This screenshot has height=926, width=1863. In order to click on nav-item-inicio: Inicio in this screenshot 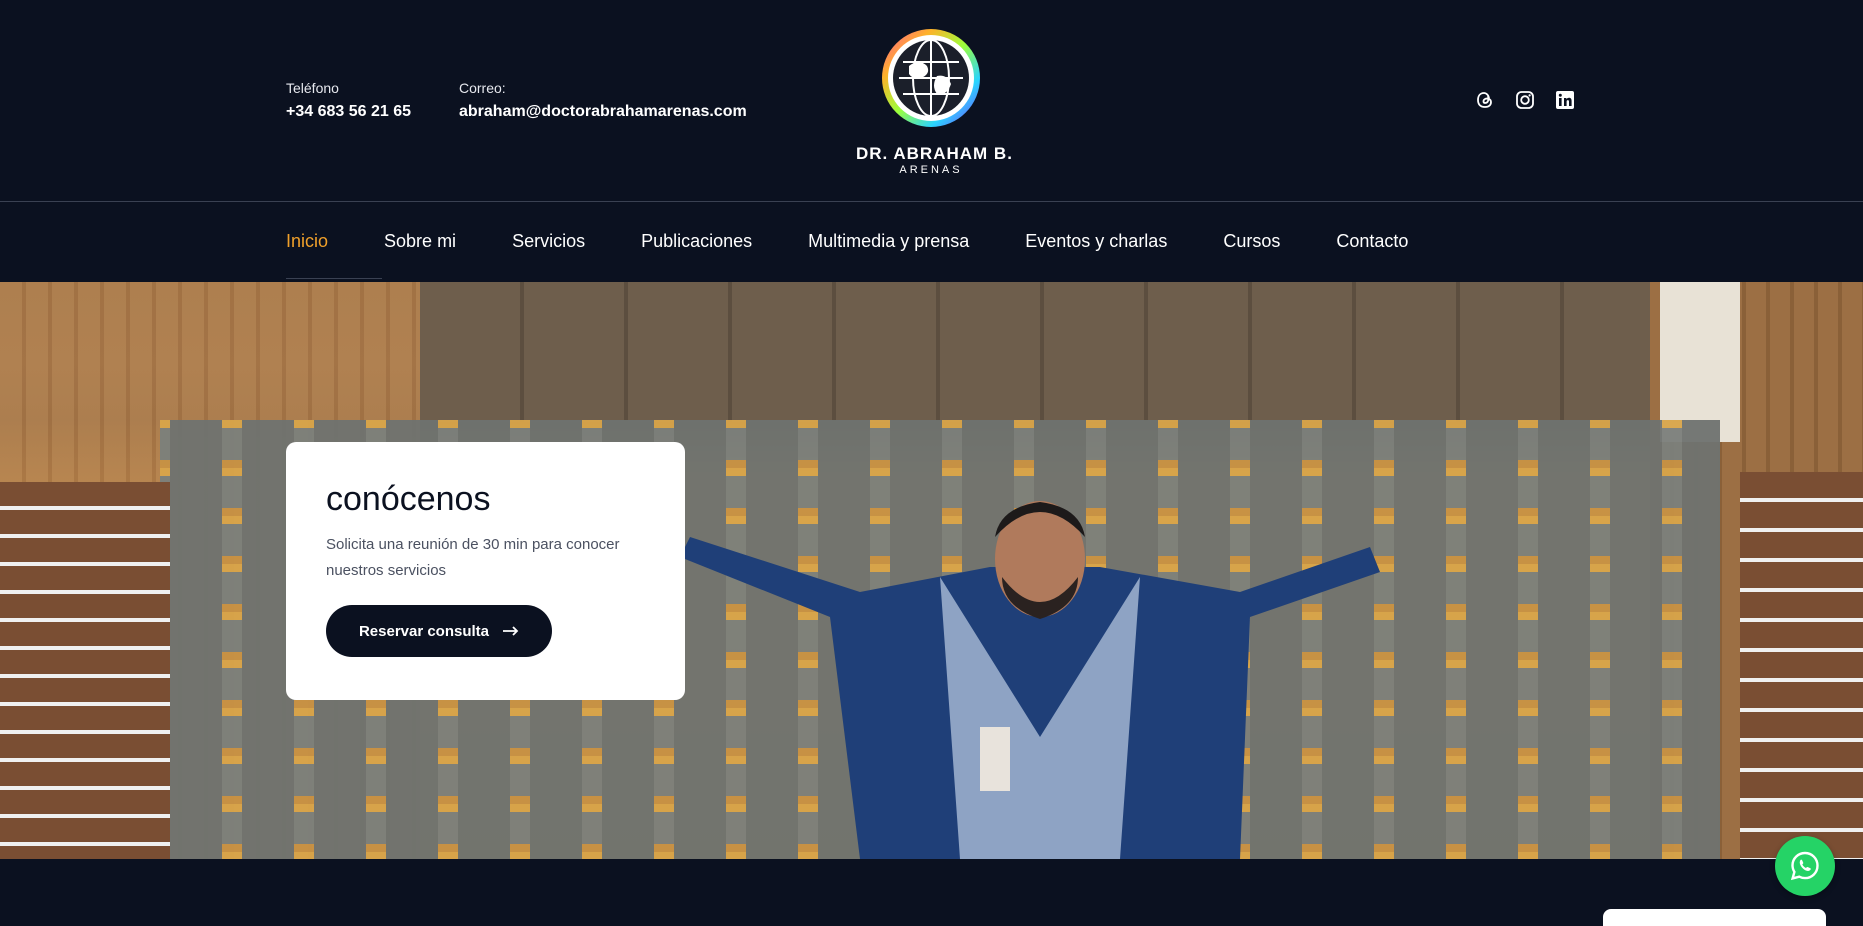, I will do `click(334, 255)`.